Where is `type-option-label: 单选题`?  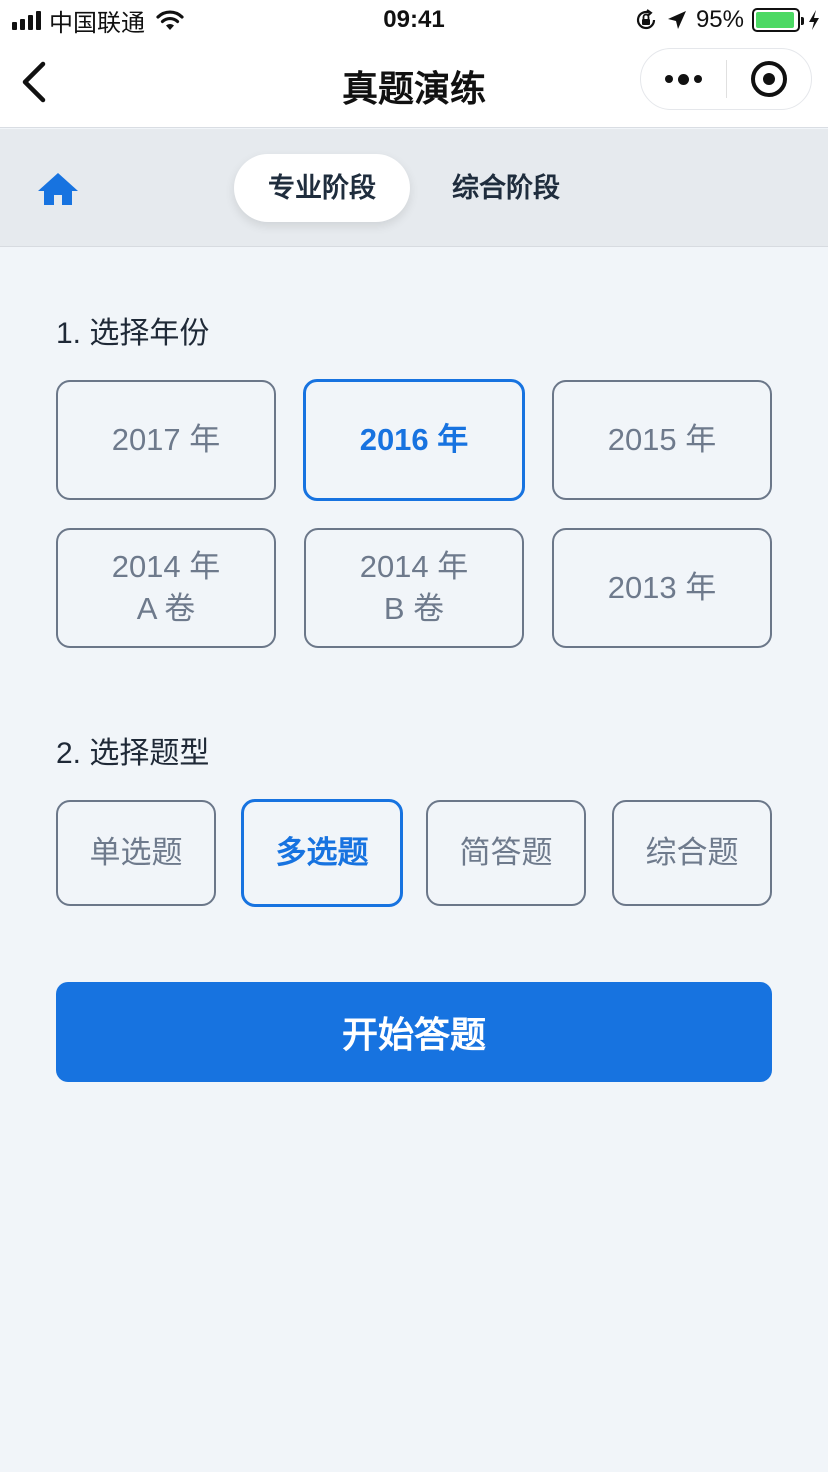
type-option-label: 单选题 is located at coordinates (136, 852).